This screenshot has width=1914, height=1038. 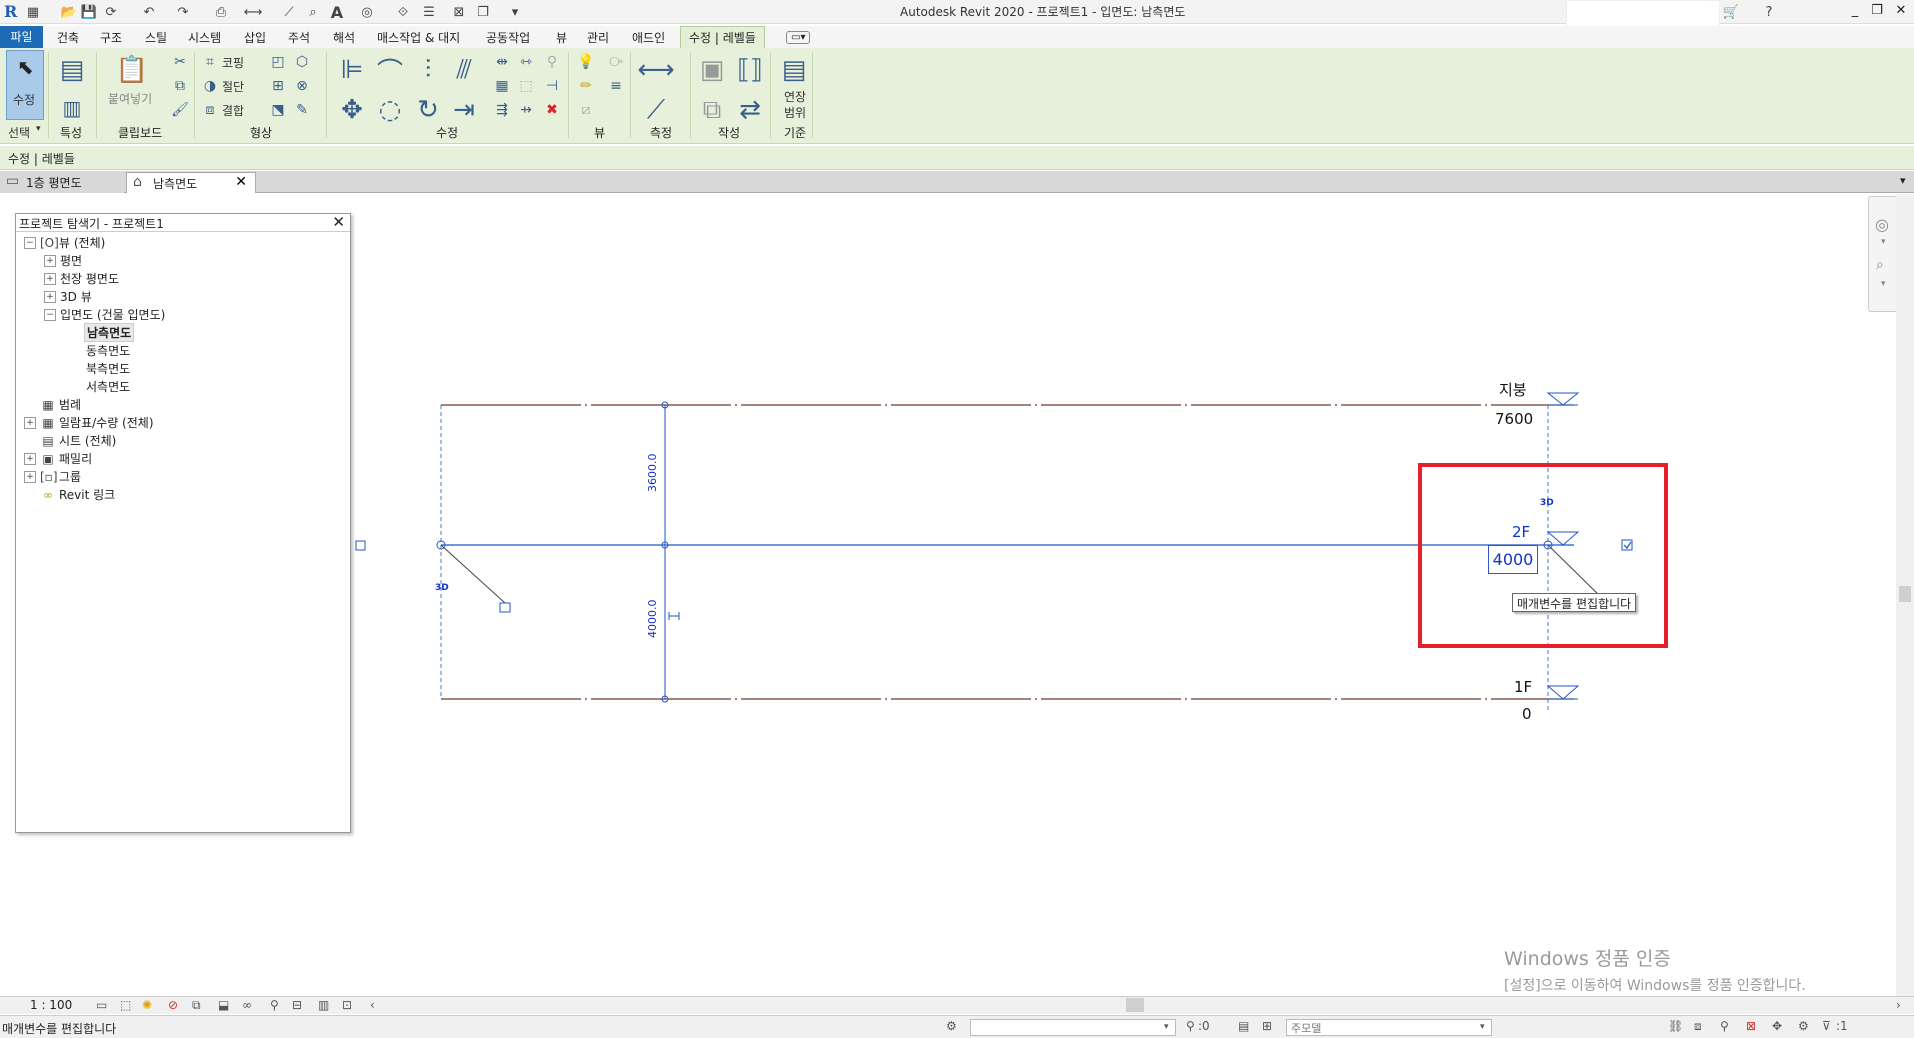 What do you see at coordinates (81, 278) in the screenshot?
I see `tree-item-ceiling-plans: + 천장 평면도` at bounding box center [81, 278].